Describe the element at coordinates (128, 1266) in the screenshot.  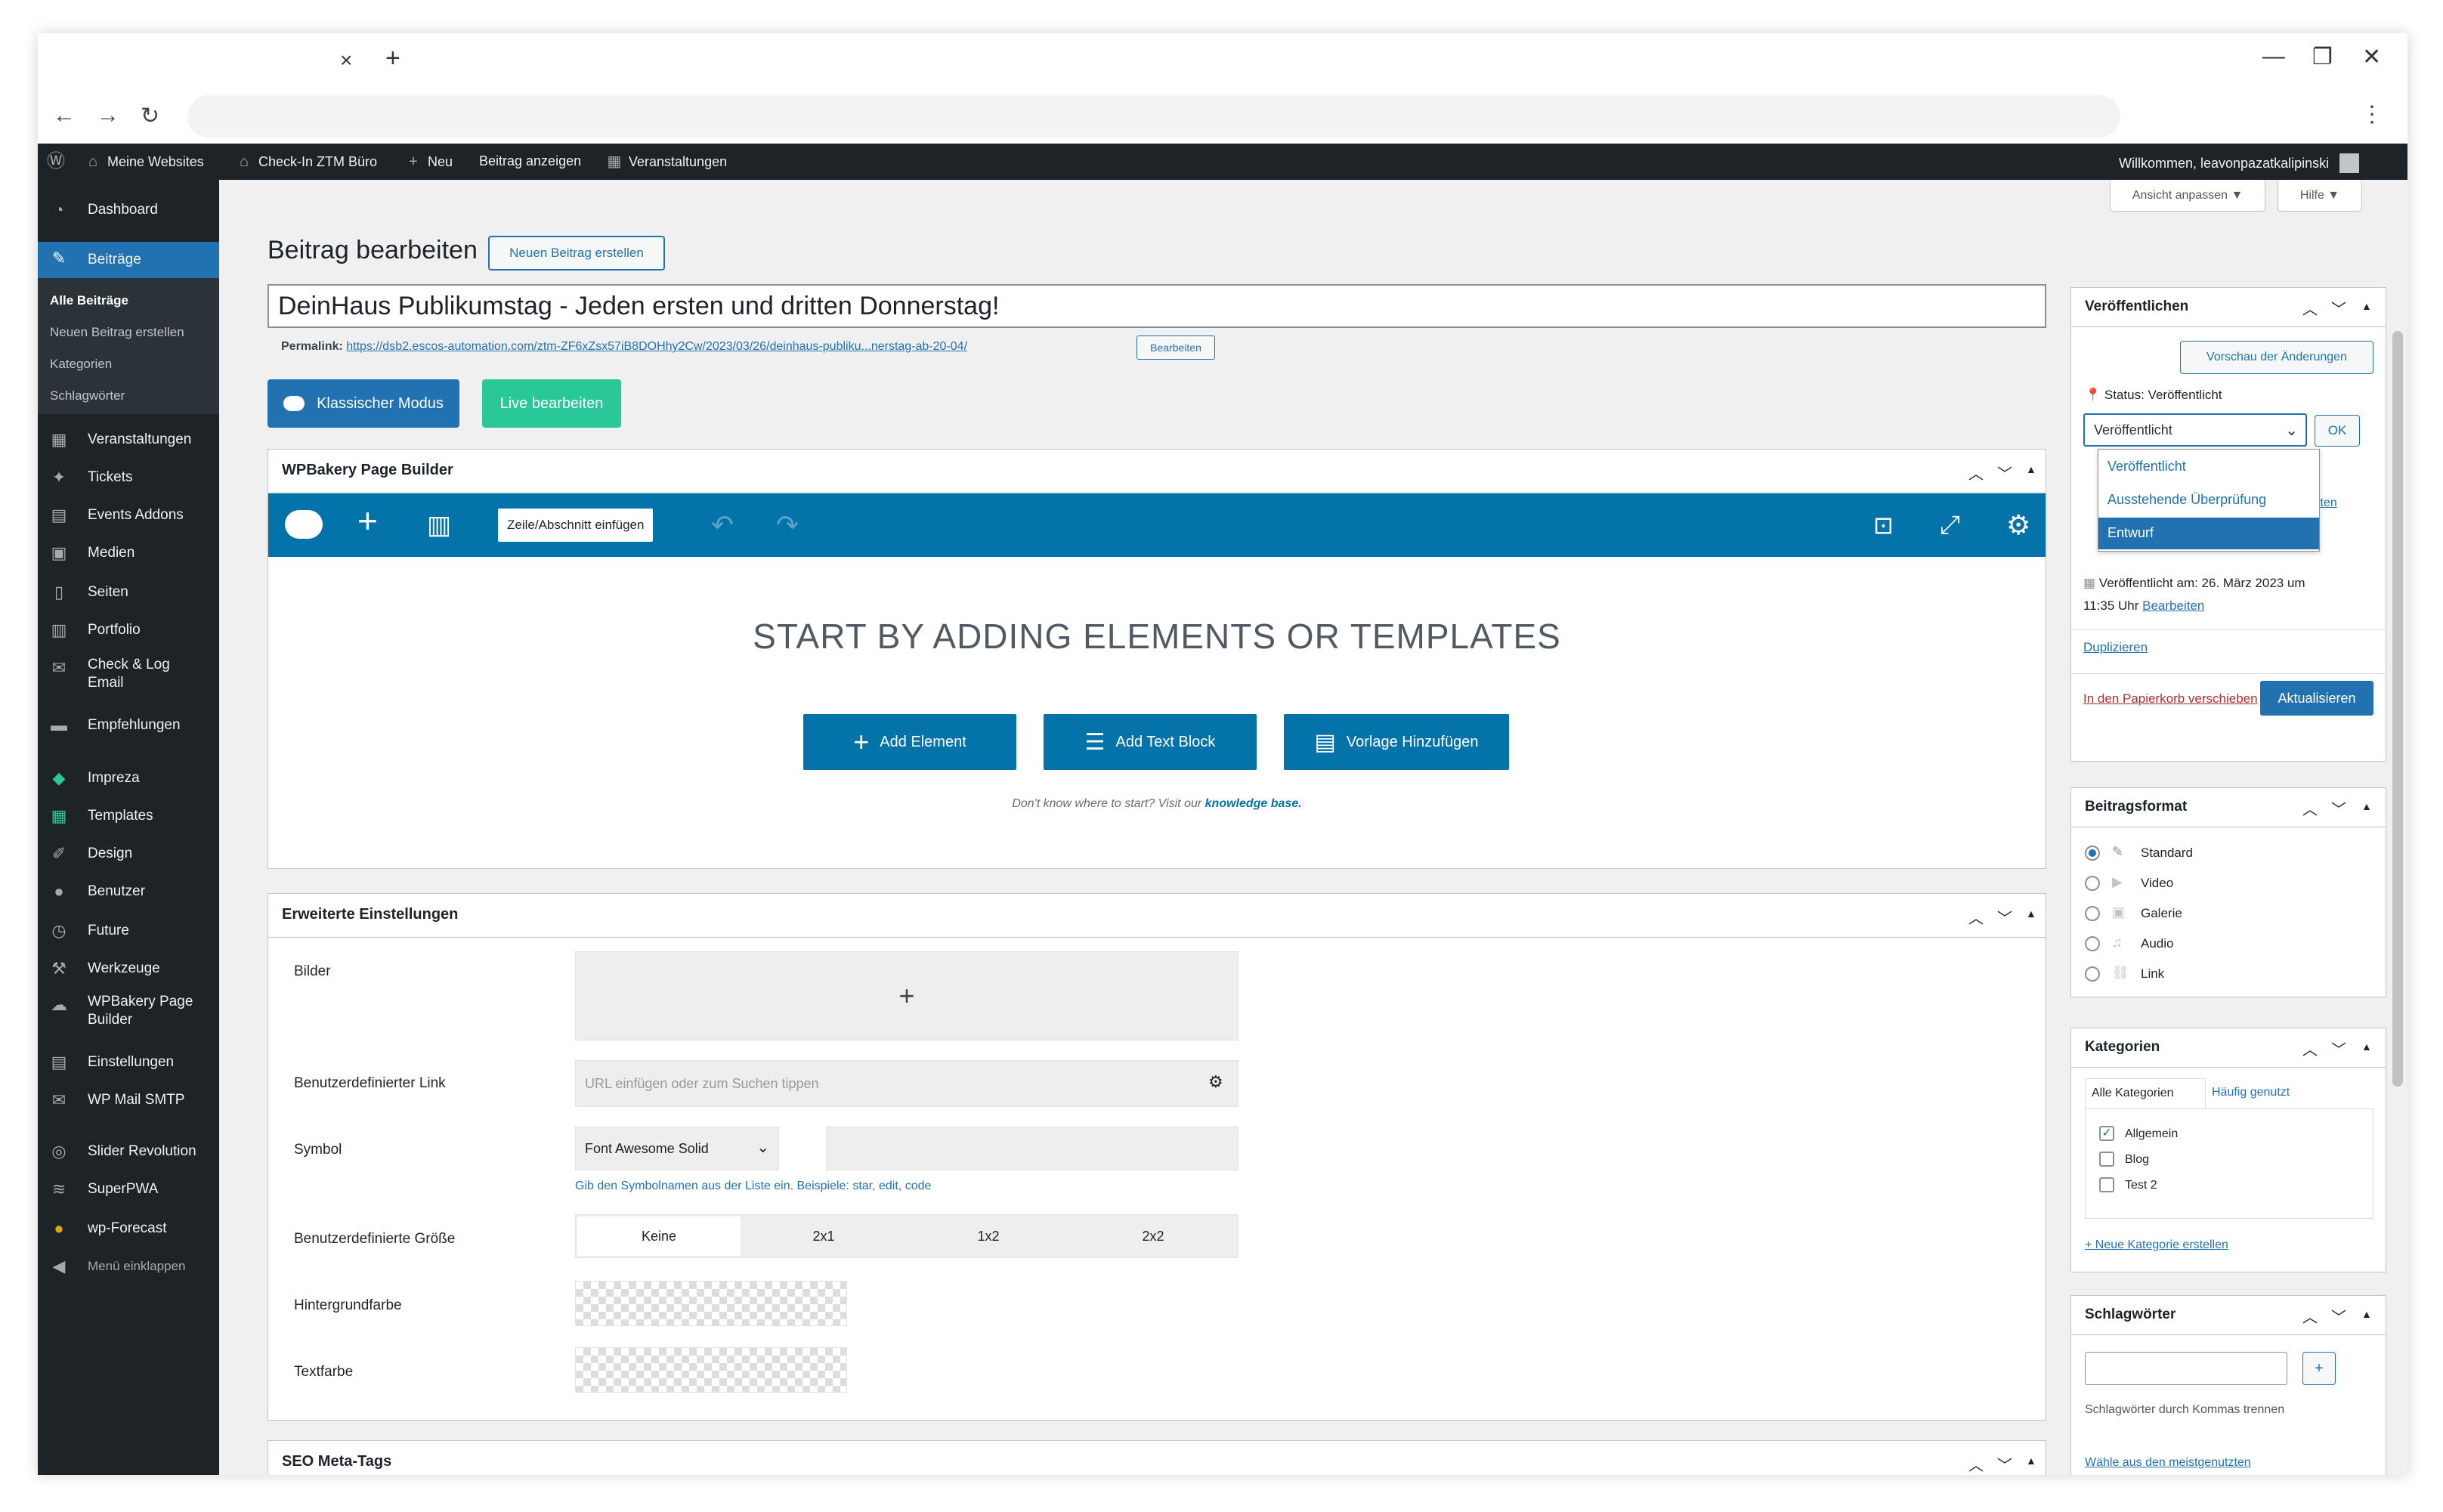
I see `sidebar-collapse: ◀ Menü einklappen` at that location.